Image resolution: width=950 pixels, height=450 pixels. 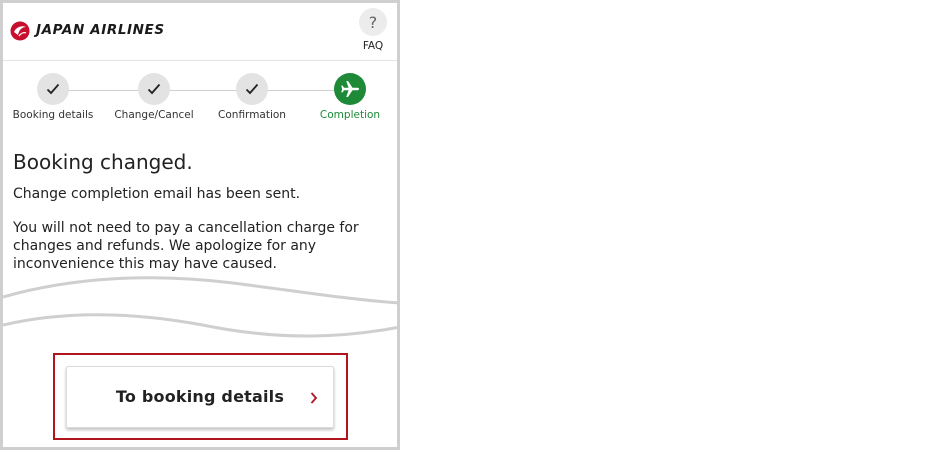 What do you see at coordinates (53, 115) in the screenshot?
I see `step-label: Booking details` at bounding box center [53, 115].